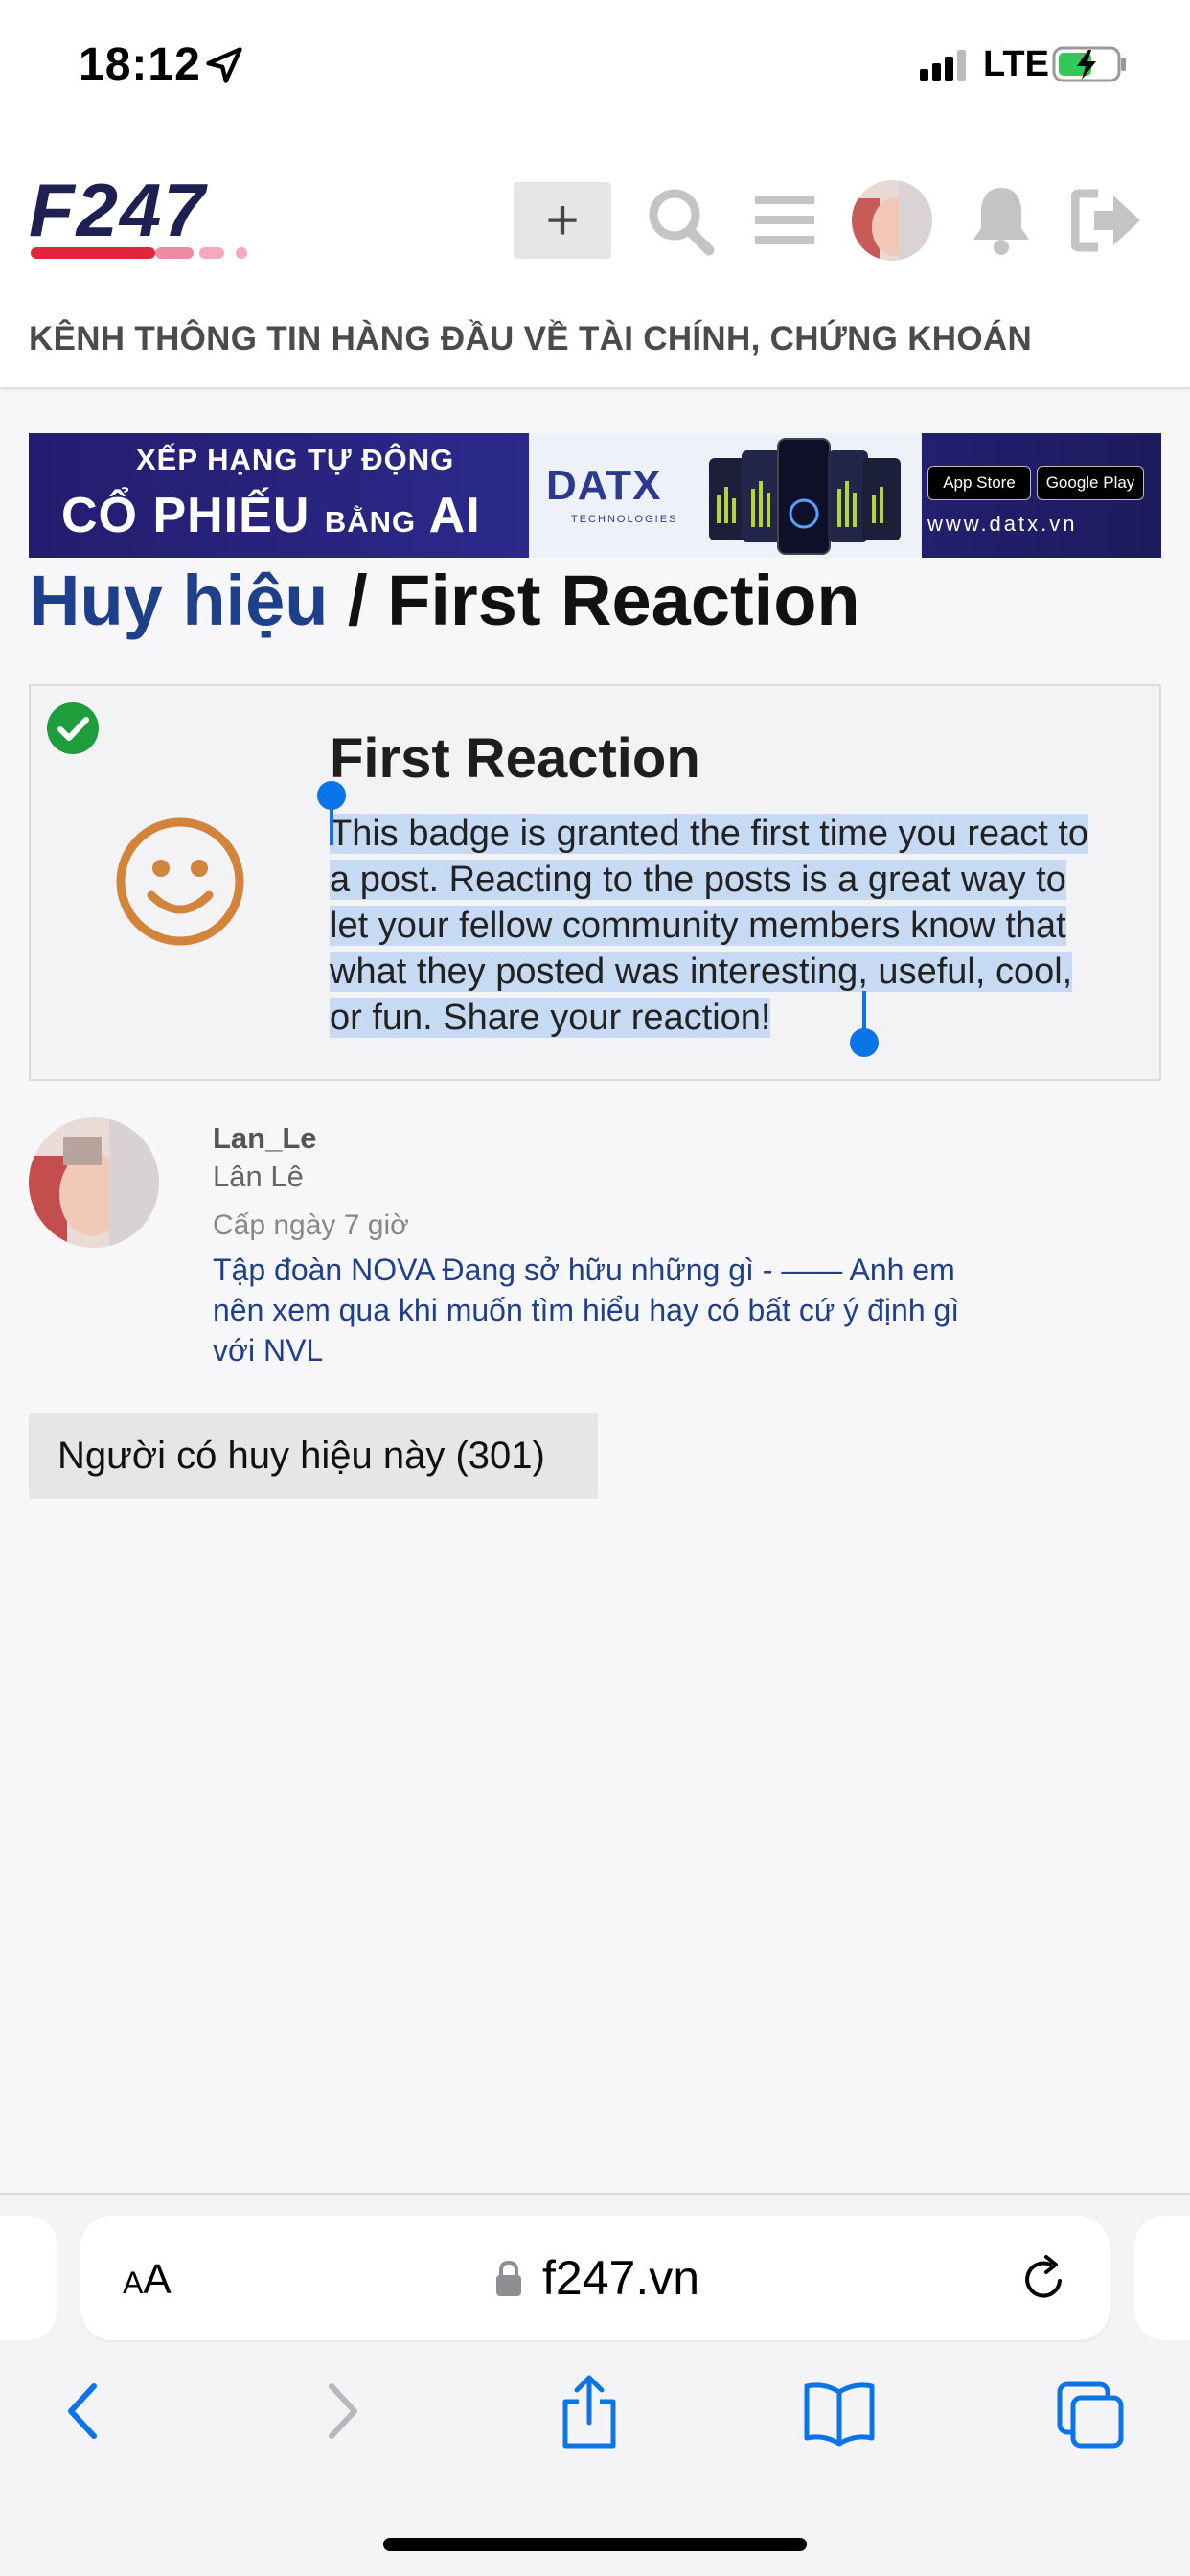  I want to click on granted-date: Cấp ngày 7 giờ, so click(311, 1225).